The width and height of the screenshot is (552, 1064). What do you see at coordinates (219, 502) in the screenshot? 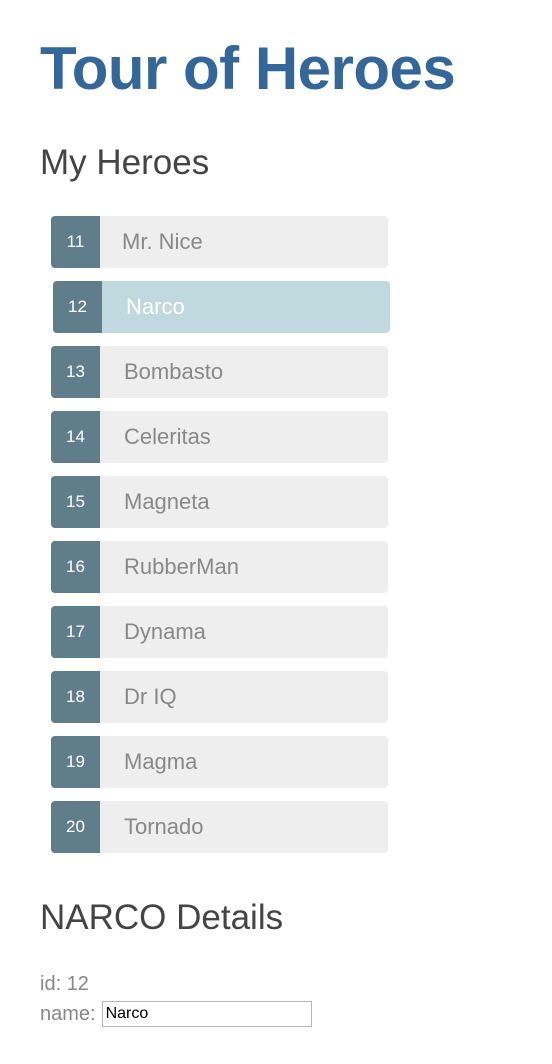
I see `hero-item: 15 Magneta` at bounding box center [219, 502].